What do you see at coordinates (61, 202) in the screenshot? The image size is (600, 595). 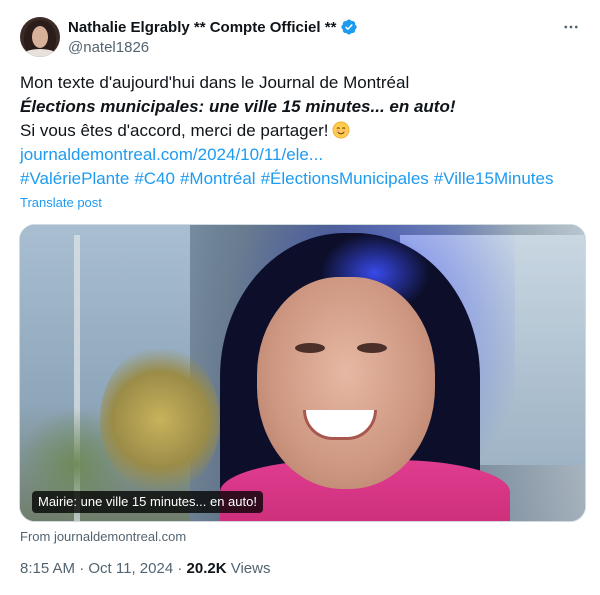 I see `translate-post-link: Translate post` at bounding box center [61, 202].